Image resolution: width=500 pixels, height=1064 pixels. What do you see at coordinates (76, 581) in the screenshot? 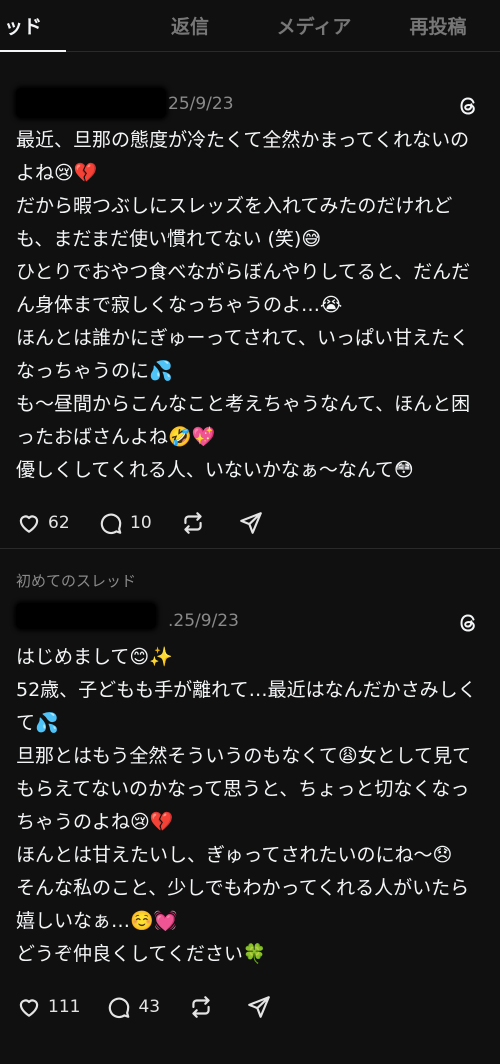
I see `thread-context-label: 初めてのスレッド` at bounding box center [76, 581].